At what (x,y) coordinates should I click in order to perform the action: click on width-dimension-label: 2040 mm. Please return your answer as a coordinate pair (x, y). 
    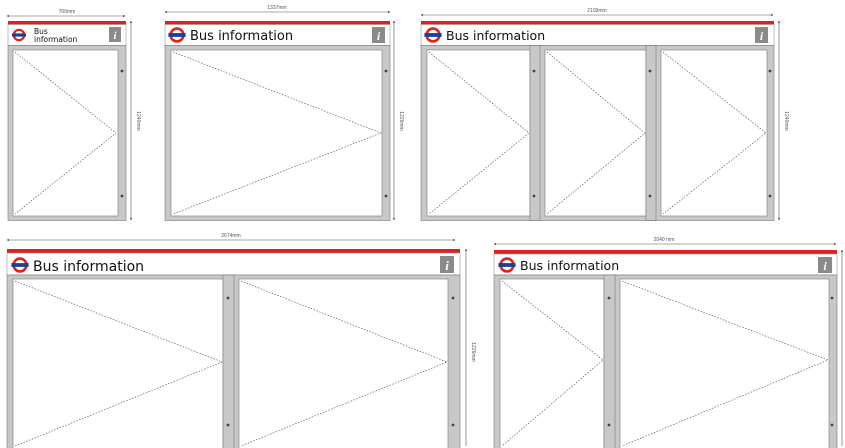
    Looking at the image, I should click on (664, 240).